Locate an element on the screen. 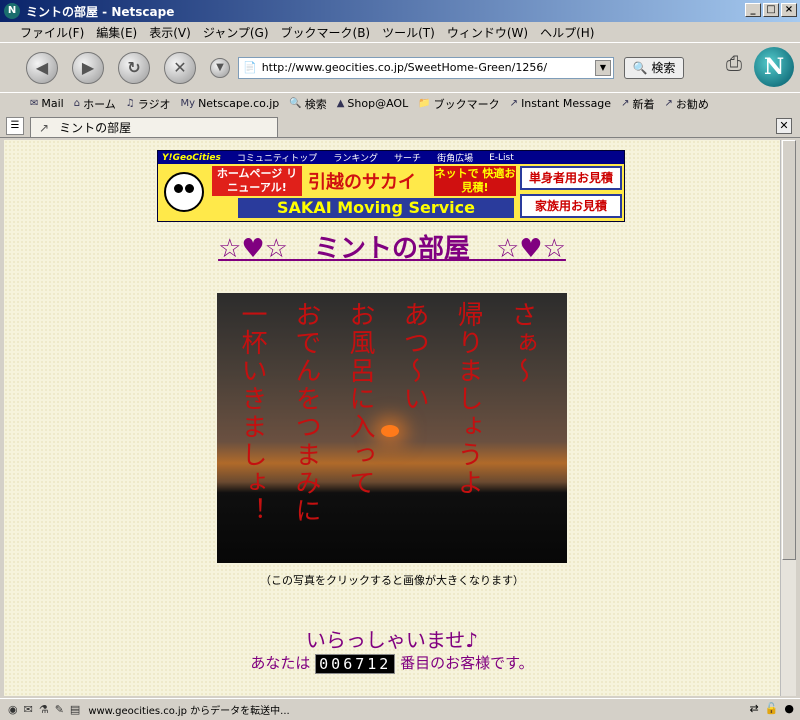 The height and width of the screenshot is (720, 800). home-icon: ⌂ is located at coordinates (77, 103).